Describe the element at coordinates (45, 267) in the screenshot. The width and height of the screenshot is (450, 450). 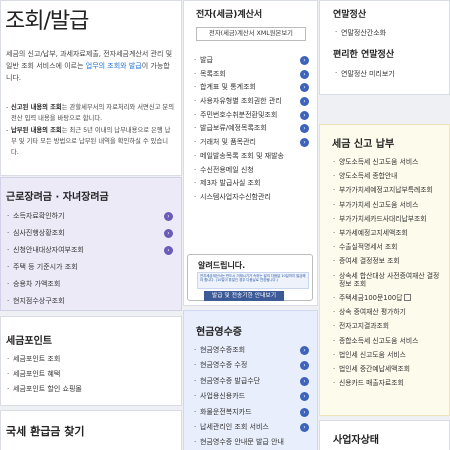
I see `list-item-label: 주택 등 기준시가 조회` at that location.